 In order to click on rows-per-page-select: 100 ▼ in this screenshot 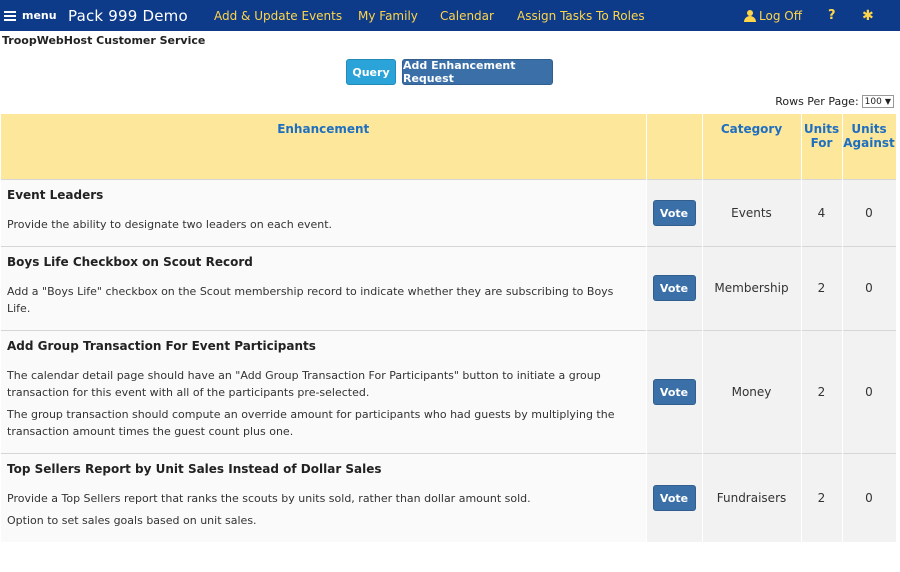, I will do `click(877, 101)`.